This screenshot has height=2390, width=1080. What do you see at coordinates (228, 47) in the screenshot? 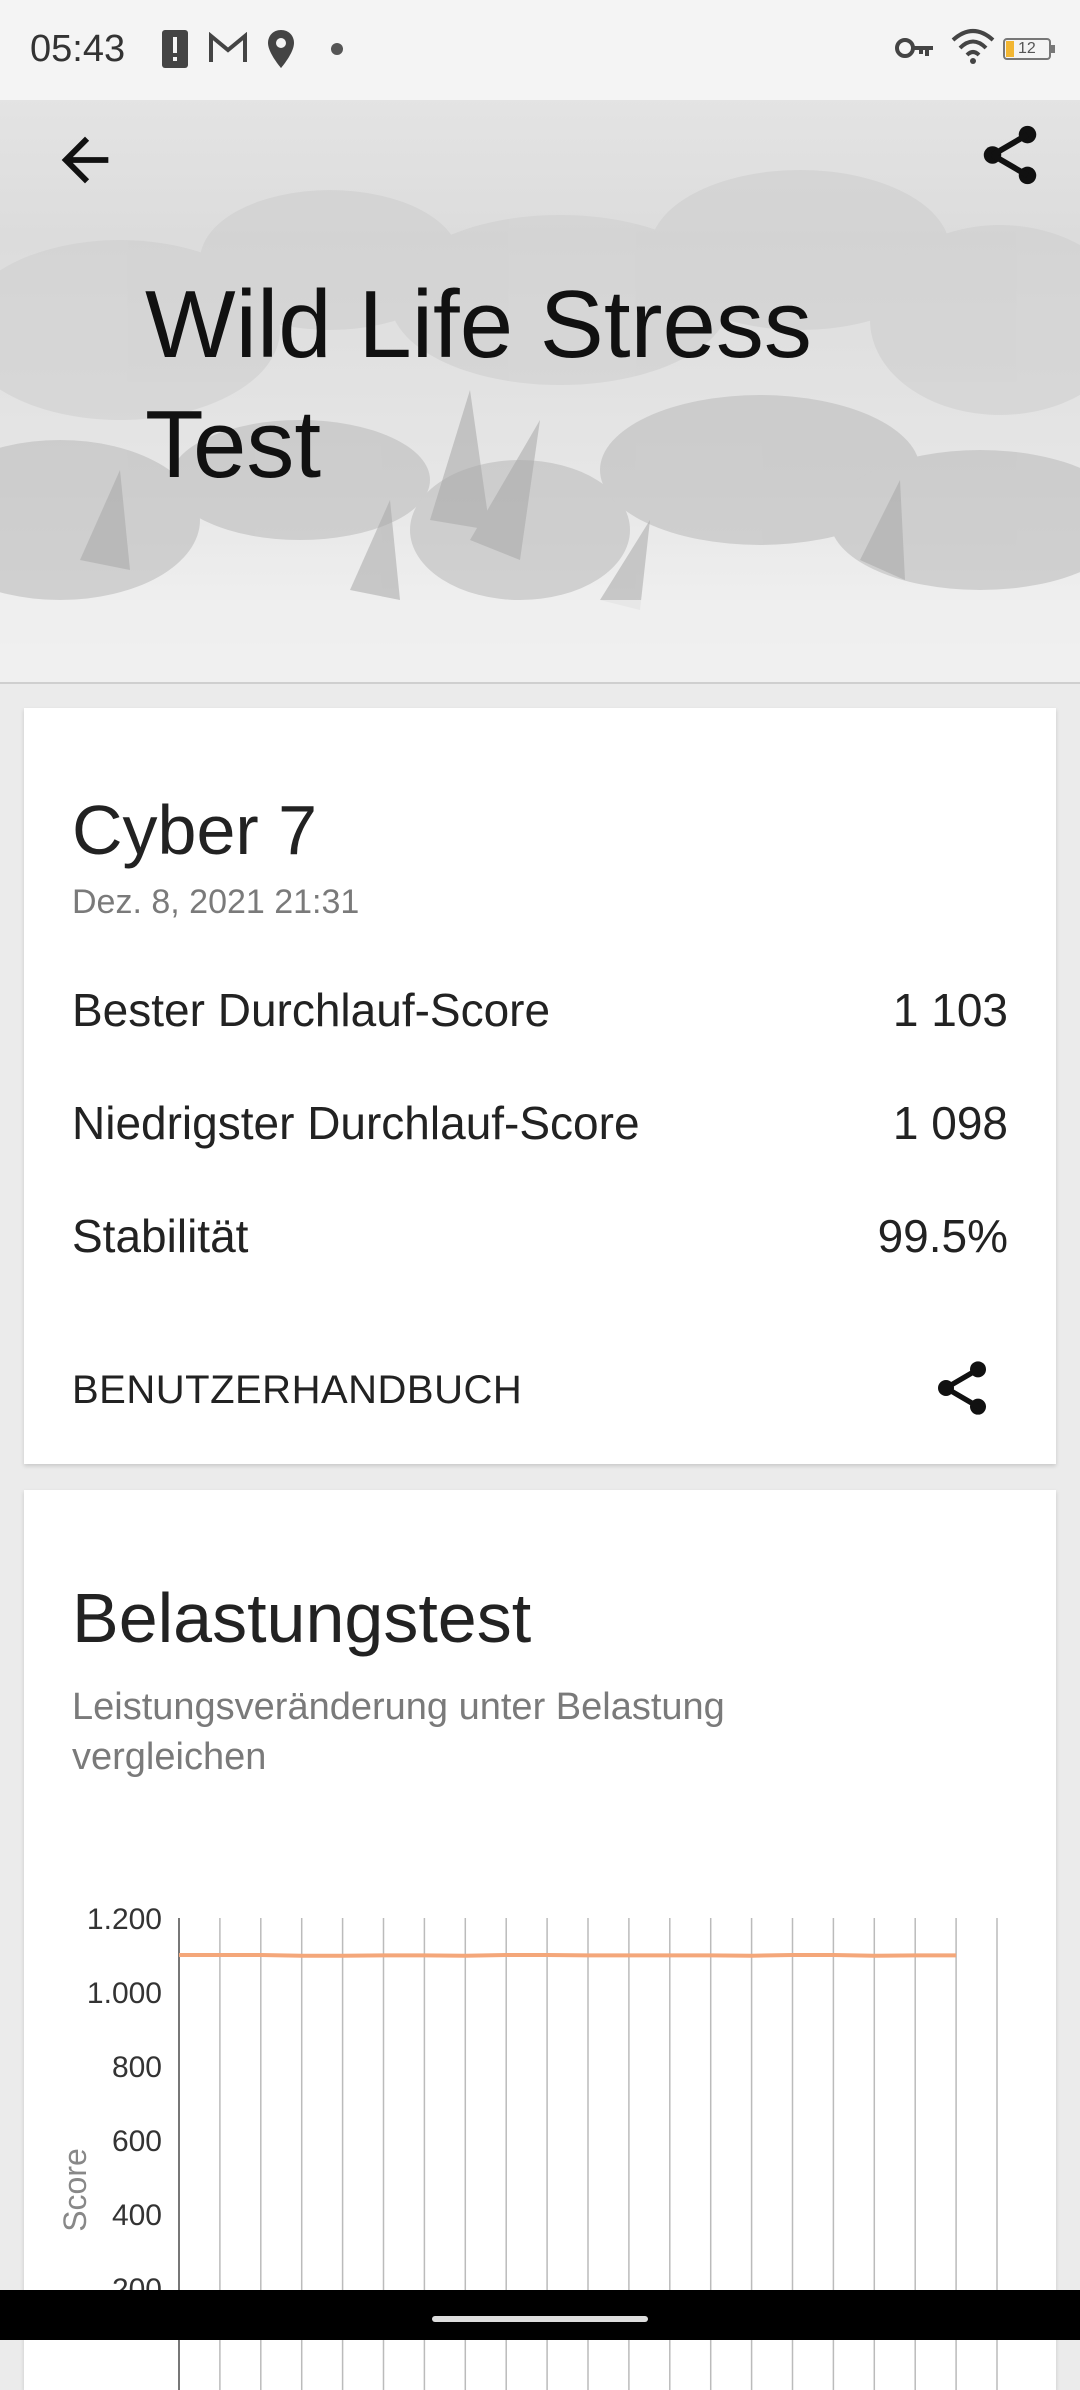
I see `gmail-icon` at bounding box center [228, 47].